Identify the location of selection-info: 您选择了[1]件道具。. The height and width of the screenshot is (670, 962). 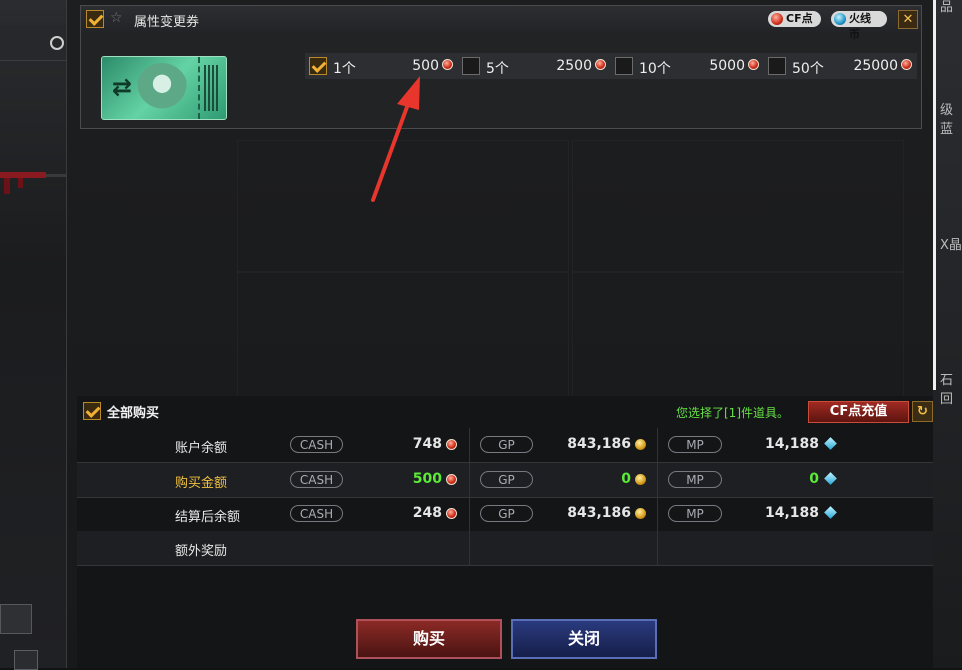
(732, 413).